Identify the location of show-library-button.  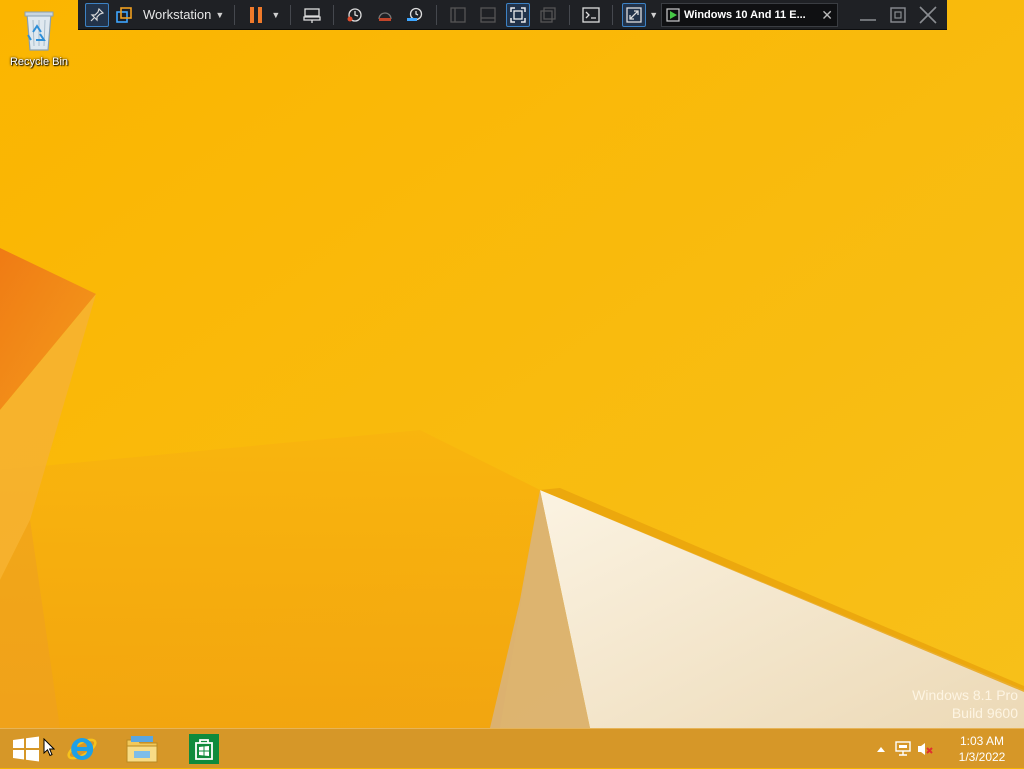
(458, 15).